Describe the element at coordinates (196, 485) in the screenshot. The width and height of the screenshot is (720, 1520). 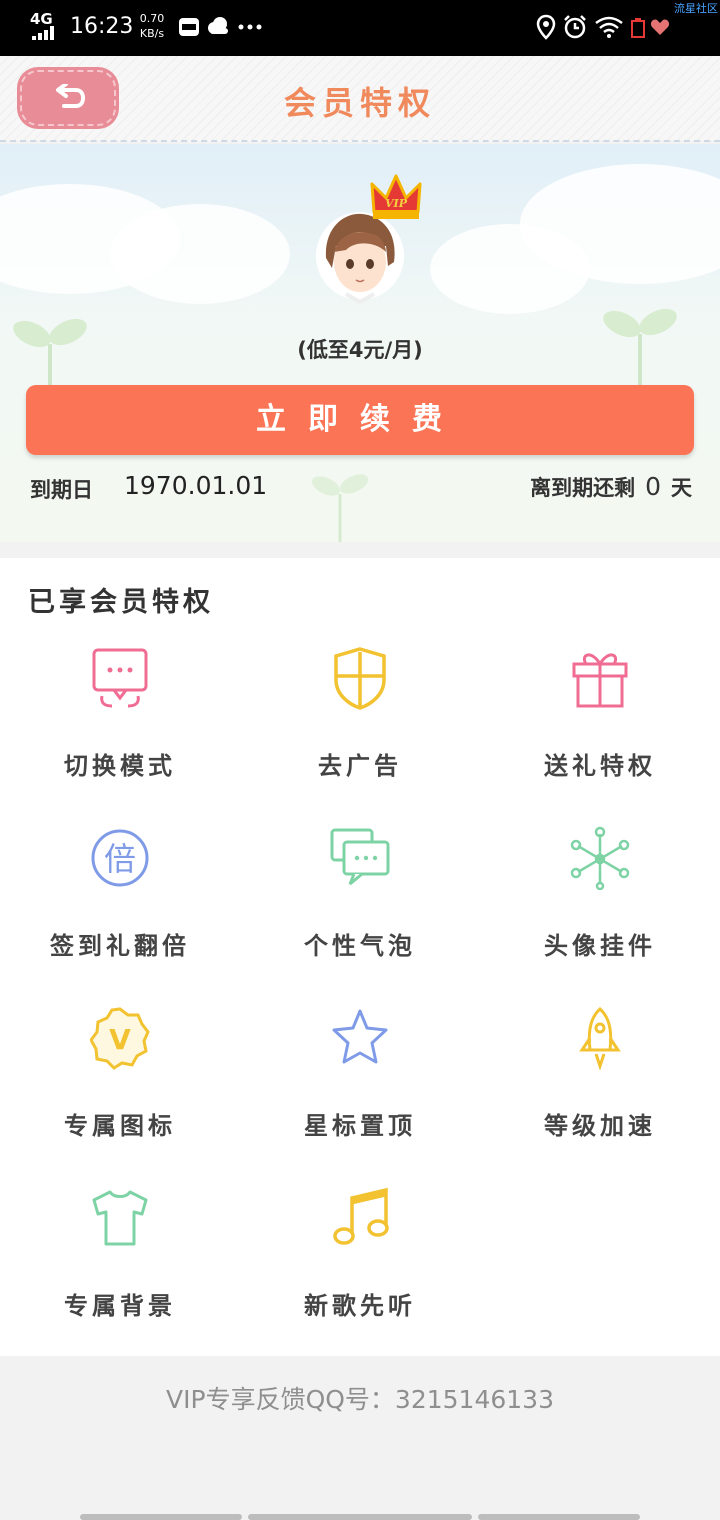
I see `expire-date: 1970.01.01` at that location.